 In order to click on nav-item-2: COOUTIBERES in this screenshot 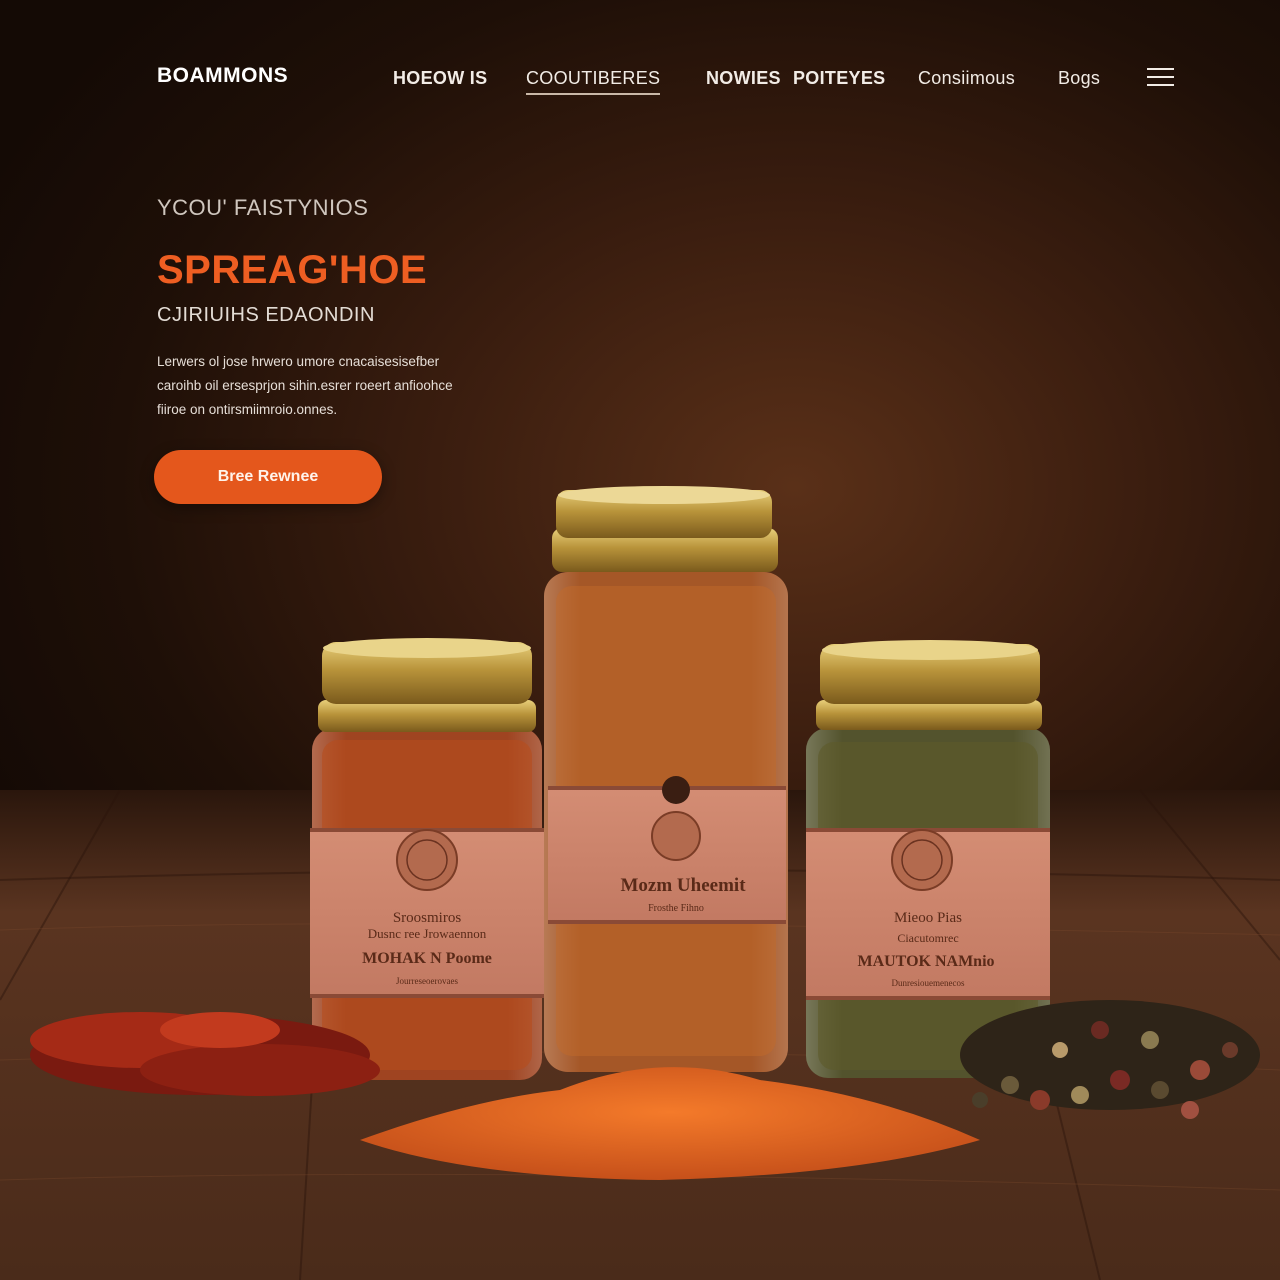, I will do `click(593, 81)`.